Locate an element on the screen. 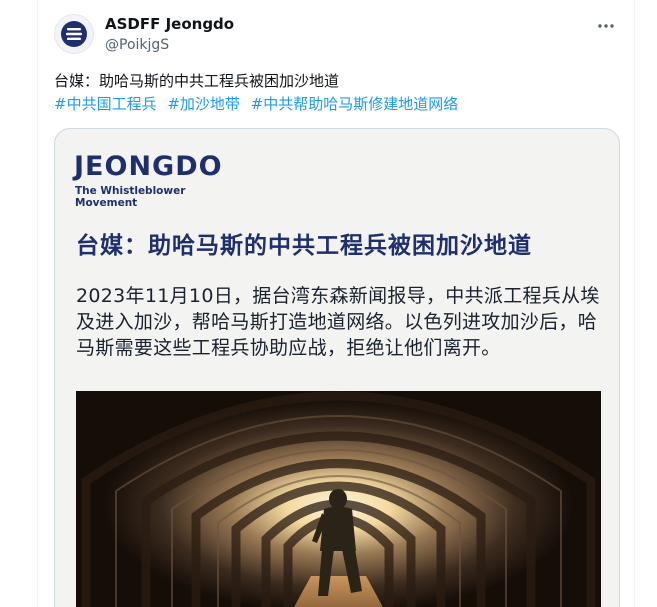  hashtag-list: #中共国工程兵 #加沙地带 #中共帮助哈马斯修建地道网络 is located at coordinates (337, 104).